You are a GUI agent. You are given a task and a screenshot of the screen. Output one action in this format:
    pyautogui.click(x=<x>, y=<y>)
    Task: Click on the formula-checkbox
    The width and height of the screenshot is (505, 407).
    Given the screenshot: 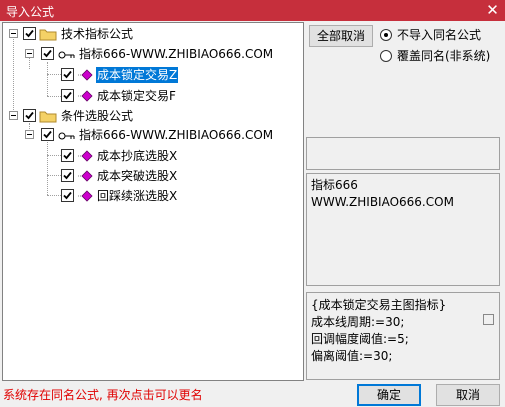 What is the action you would take?
    pyautogui.click(x=488, y=319)
    